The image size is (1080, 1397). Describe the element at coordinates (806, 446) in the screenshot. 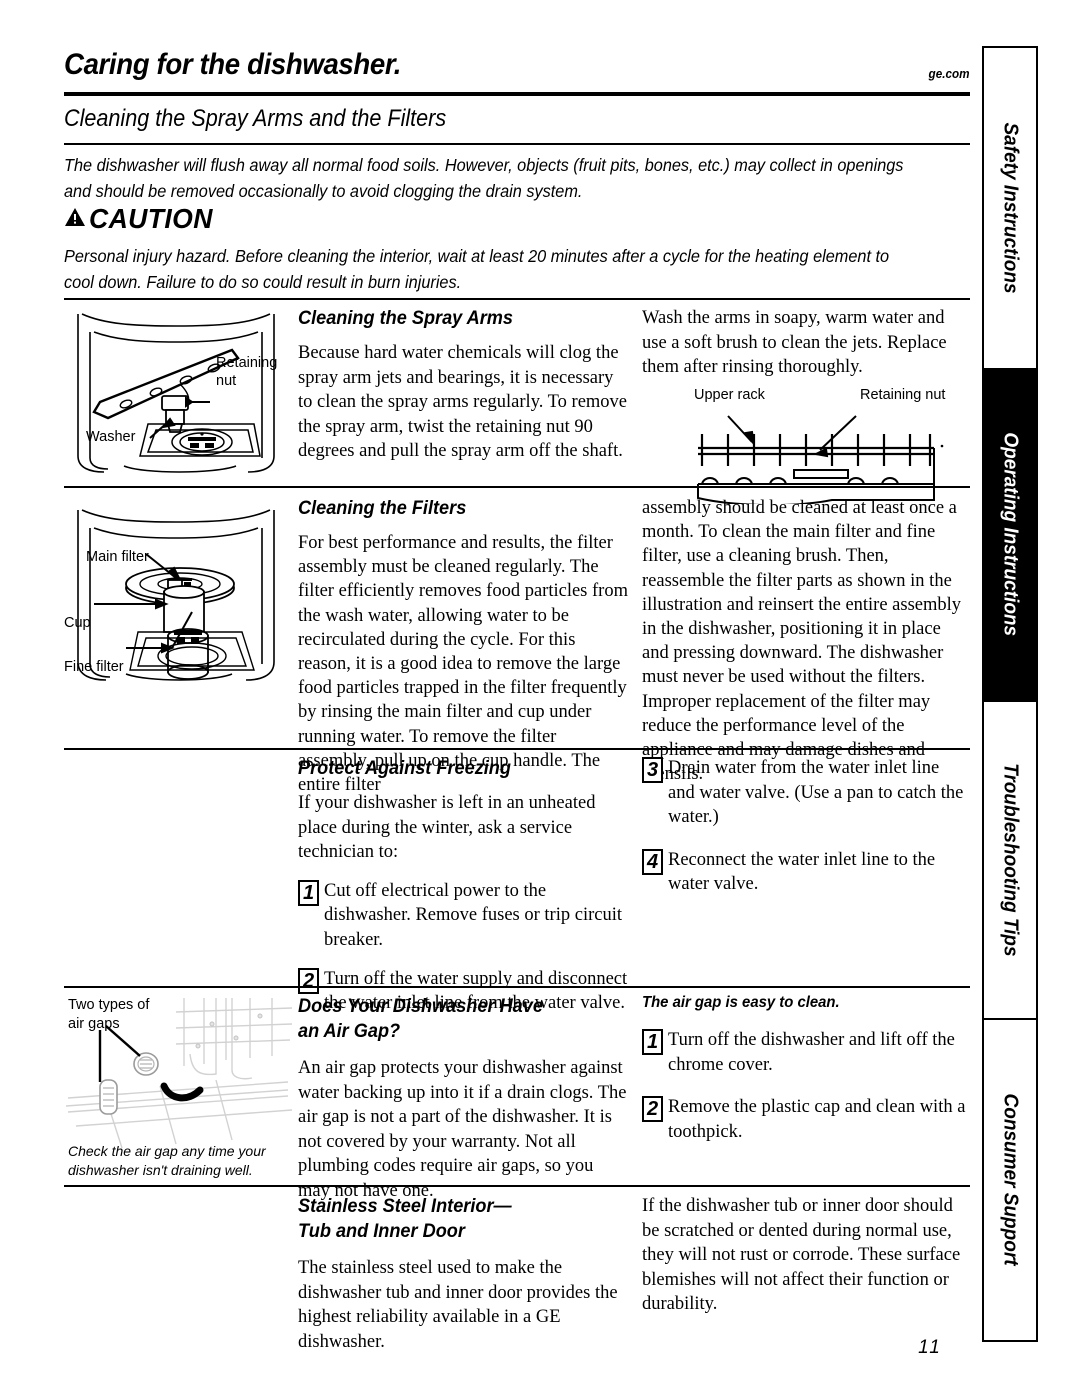

I see `upper-rack-figure: Upper rack Retaining nut` at that location.